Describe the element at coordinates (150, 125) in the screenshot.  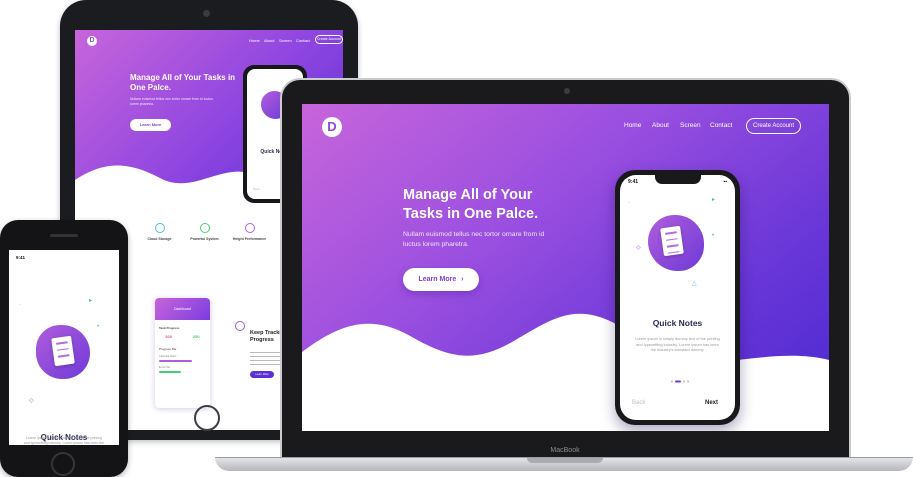
I see `tablet-learn-more-button: Learn More` at that location.